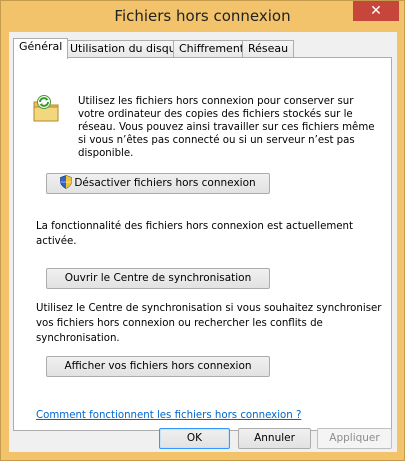  I want to click on apply-button: Appliquer, so click(354, 438).